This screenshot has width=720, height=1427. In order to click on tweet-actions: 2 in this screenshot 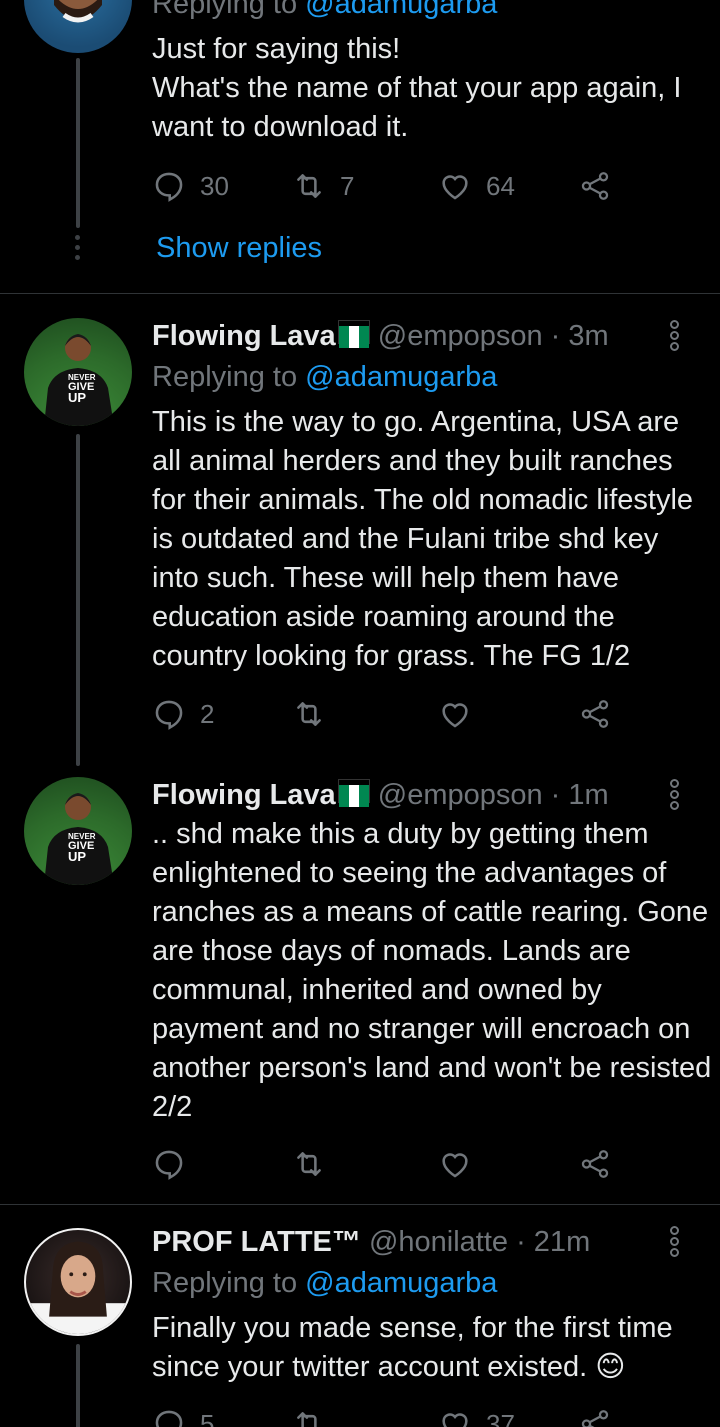, I will do `click(387, 714)`.